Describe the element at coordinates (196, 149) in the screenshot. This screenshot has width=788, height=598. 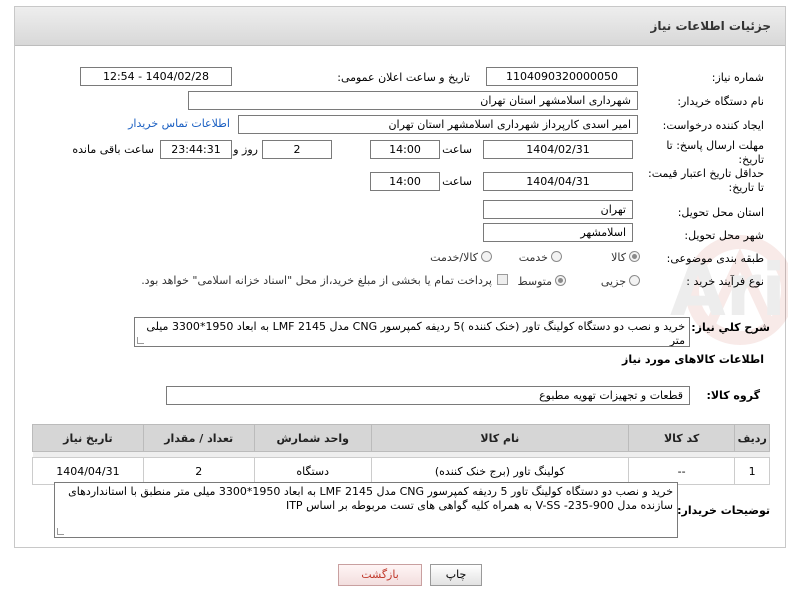
I see `remaining-time-field: 23:44:31` at that location.